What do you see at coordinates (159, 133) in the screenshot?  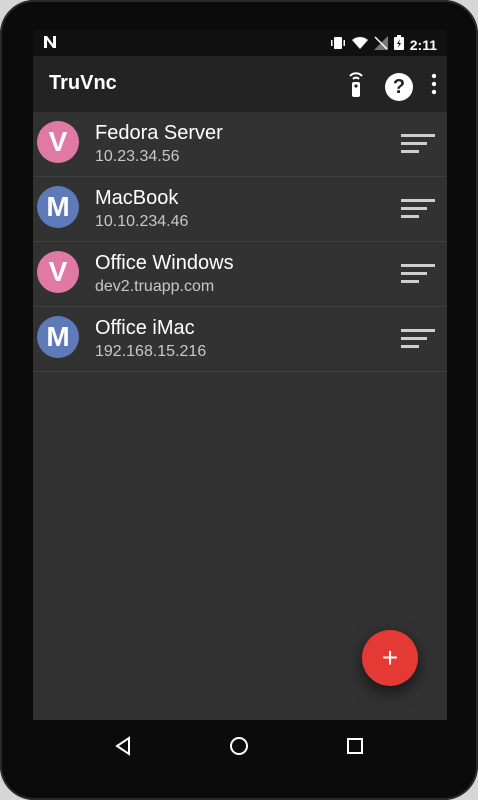 I see `connection-name: Fedora Server` at bounding box center [159, 133].